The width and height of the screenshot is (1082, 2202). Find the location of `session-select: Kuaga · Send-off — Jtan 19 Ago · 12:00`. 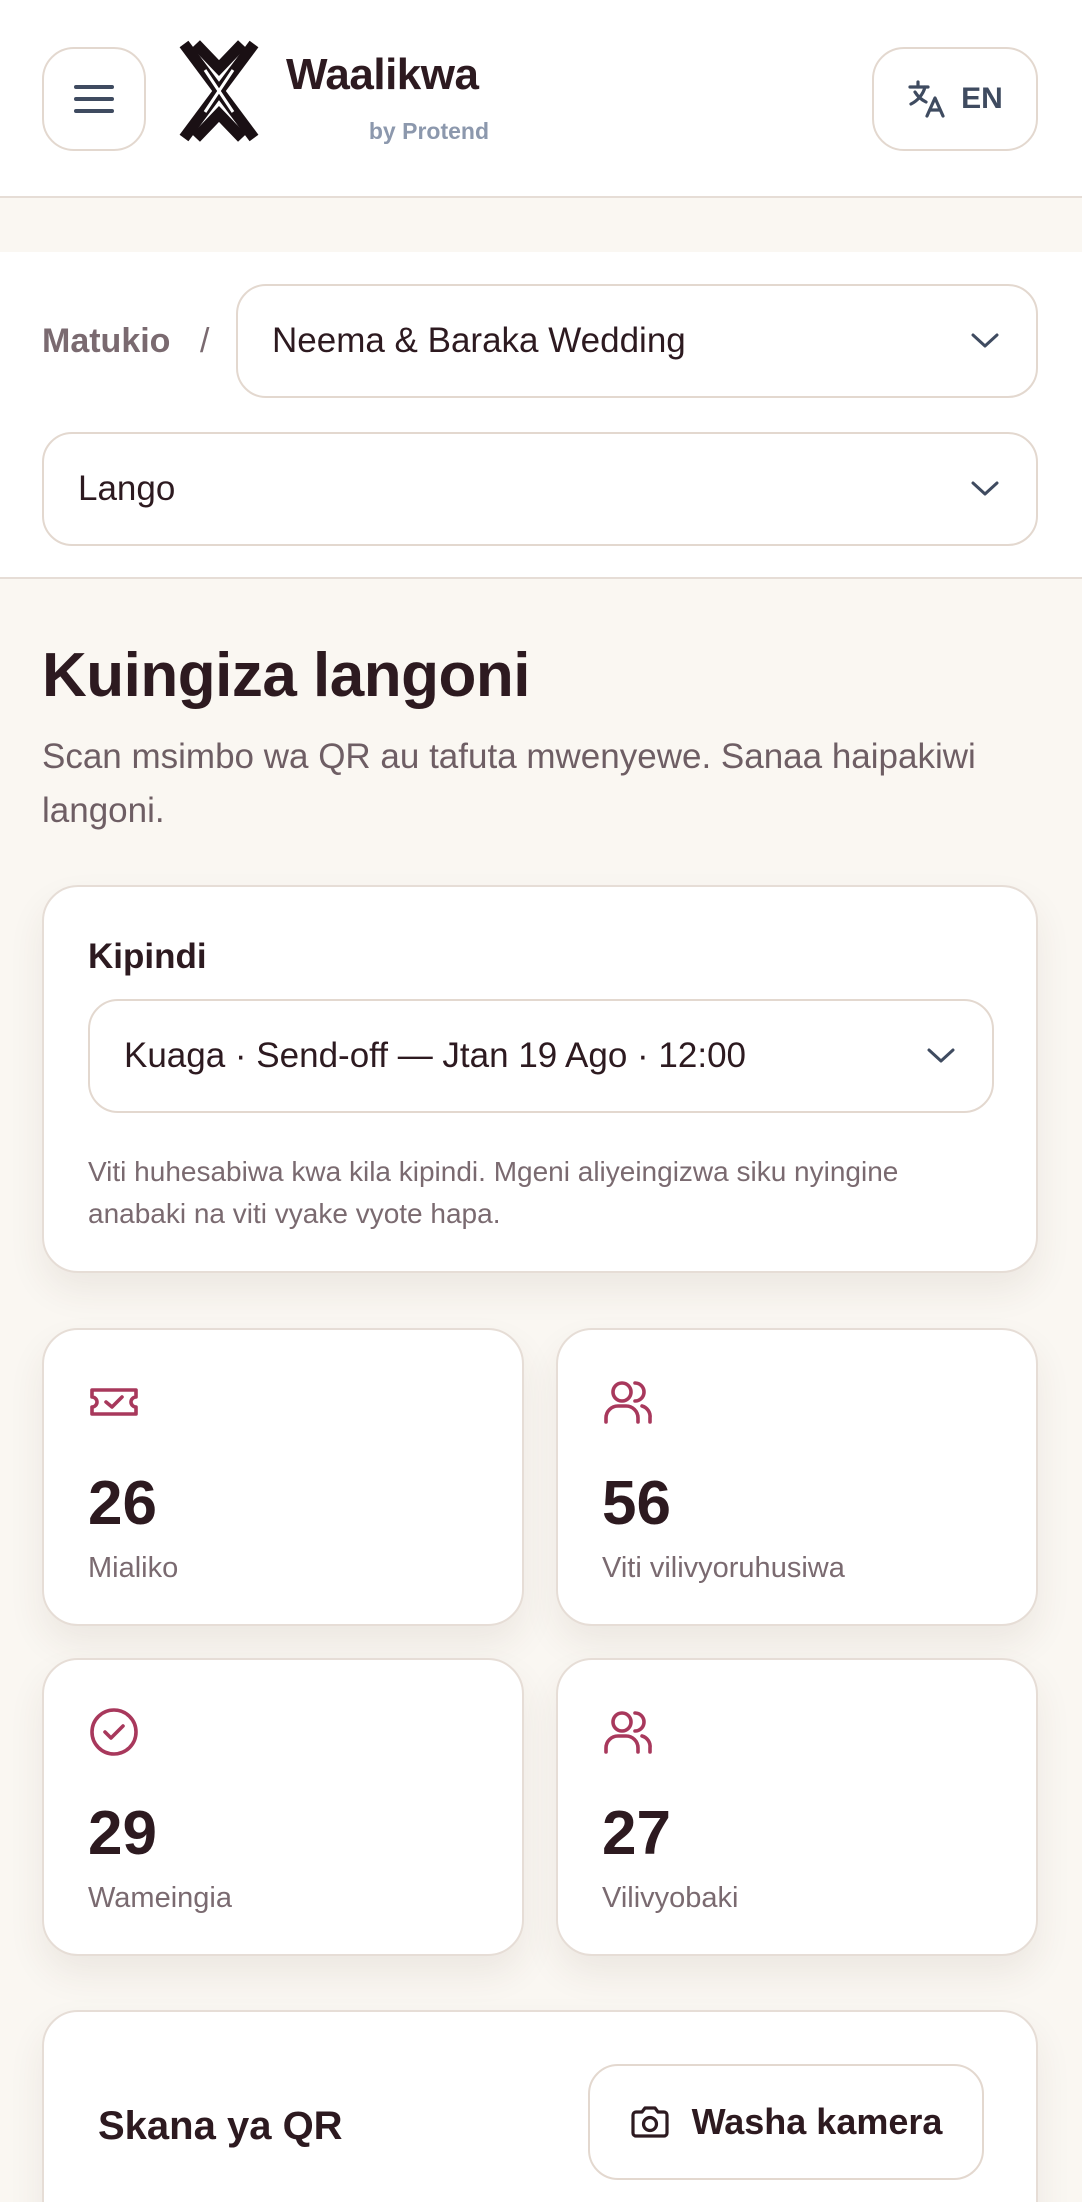

session-select: Kuaga · Send-off — Jtan 19 Ago · 12:00 is located at coordinates (541, 1056).